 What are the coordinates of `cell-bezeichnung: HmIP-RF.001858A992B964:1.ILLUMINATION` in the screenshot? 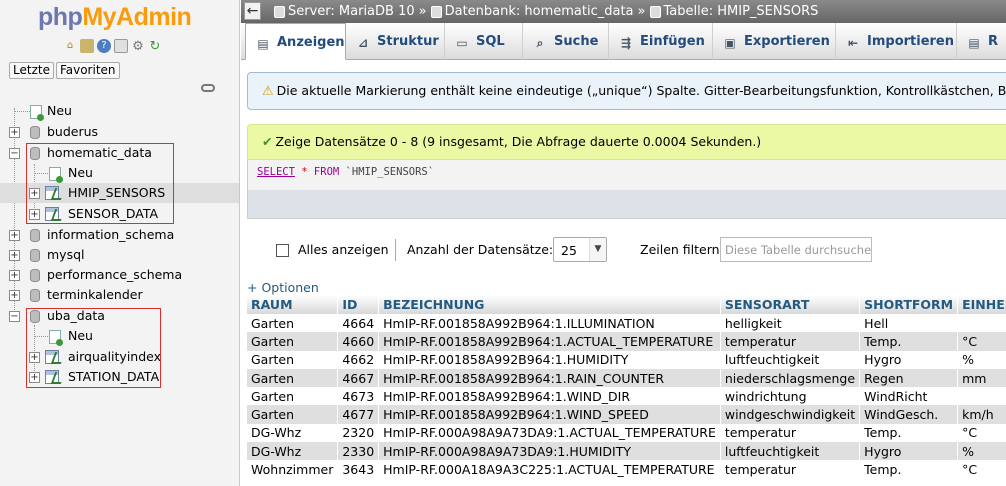 It's located at (549, 323).